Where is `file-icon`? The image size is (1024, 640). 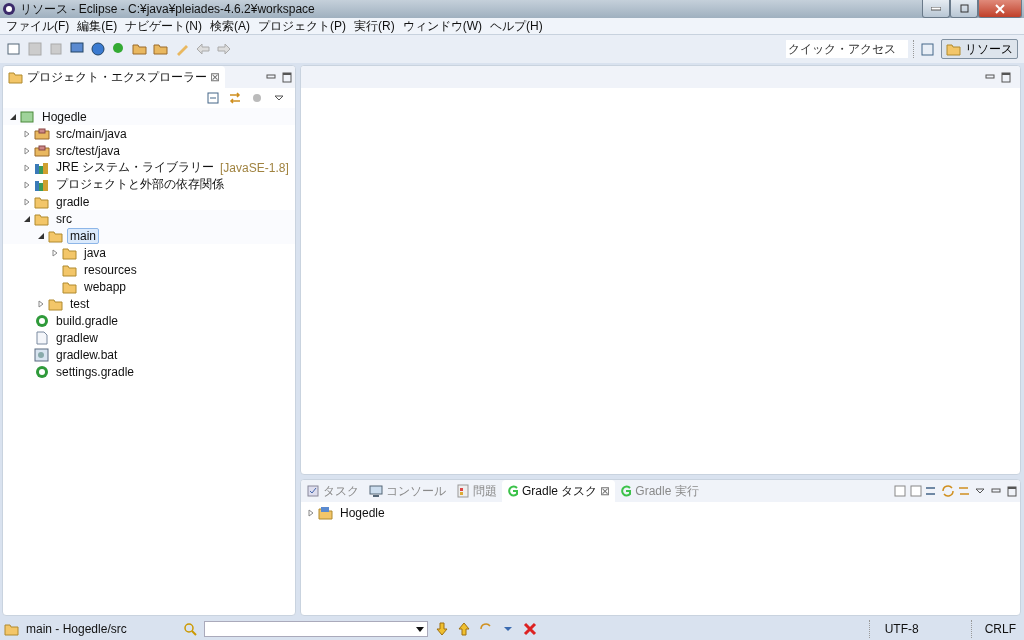 file-icon is located at coordinates (42, 337).